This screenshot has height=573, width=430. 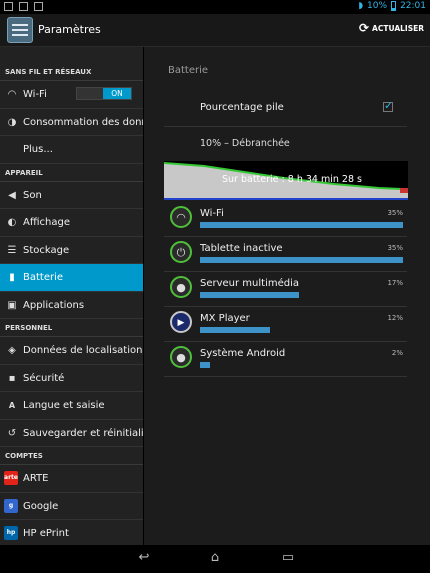 I want to click on wifi-signal-icon: ◗, so click(x=361, y=6).